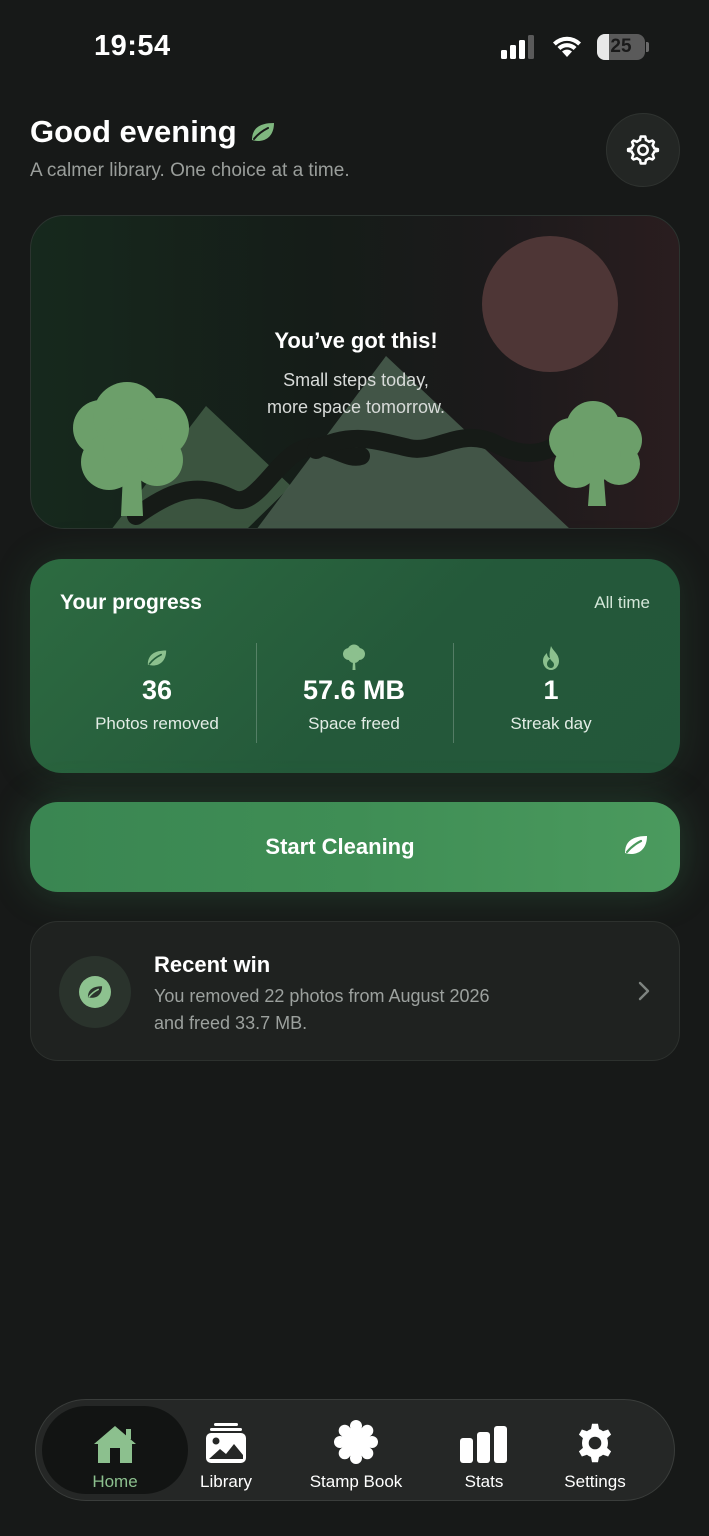  I want to click on tab-home: Home, so click(115, 1450).